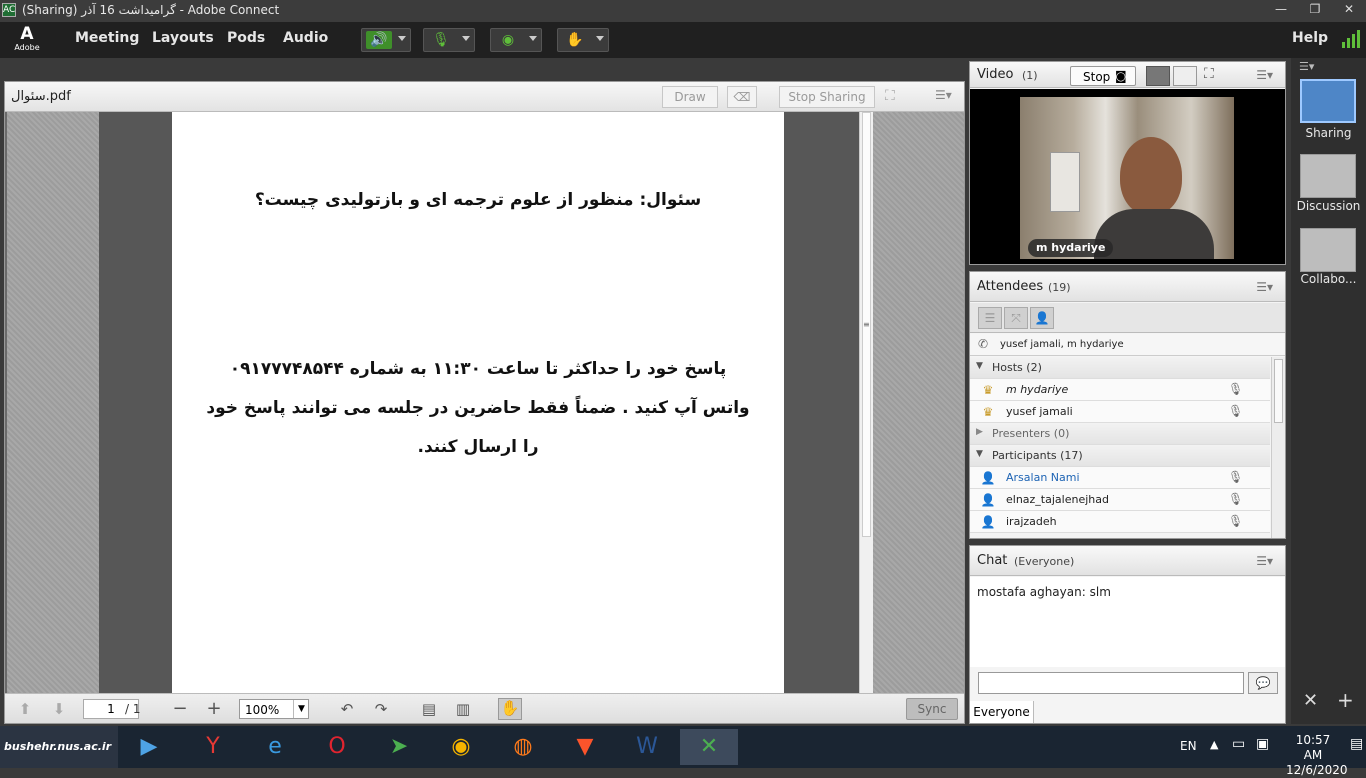  Describe the element at coordinates (183, 38) in the screenshot. I see `menu-layouts: Layouts` at that location.